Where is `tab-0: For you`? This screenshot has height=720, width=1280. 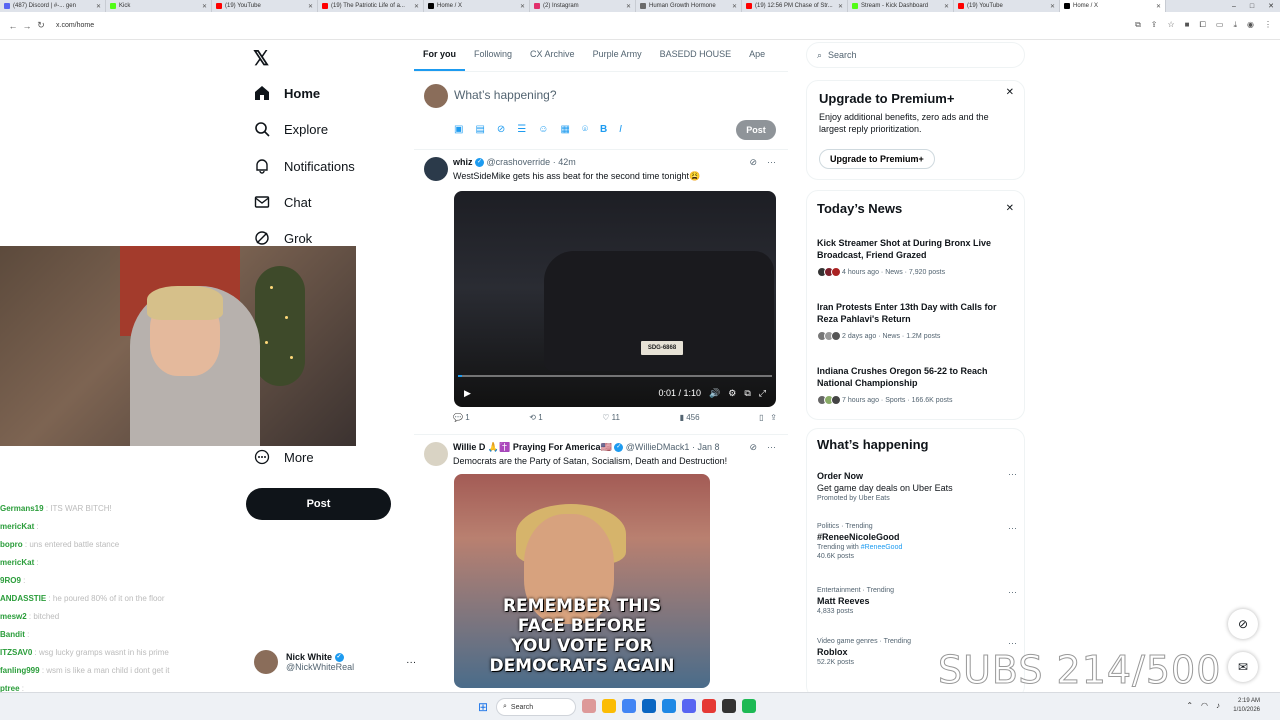
tab-0: For you is located at coordinates (439, 55).